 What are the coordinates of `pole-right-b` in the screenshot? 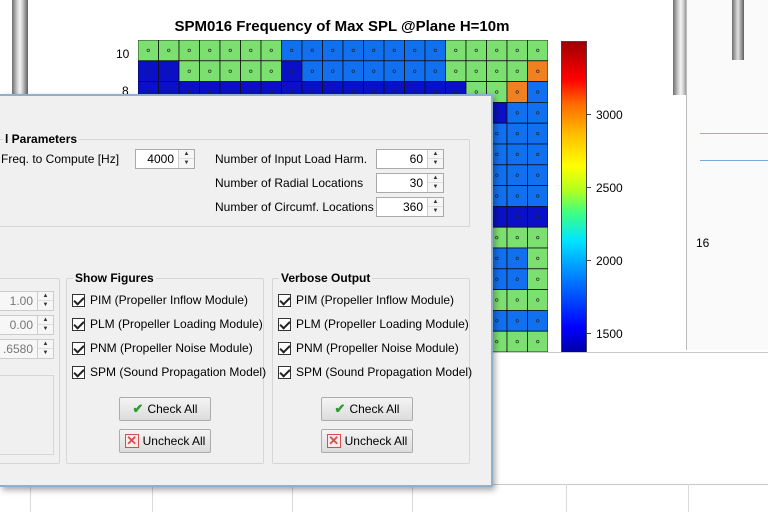 It's located at (738, 30).